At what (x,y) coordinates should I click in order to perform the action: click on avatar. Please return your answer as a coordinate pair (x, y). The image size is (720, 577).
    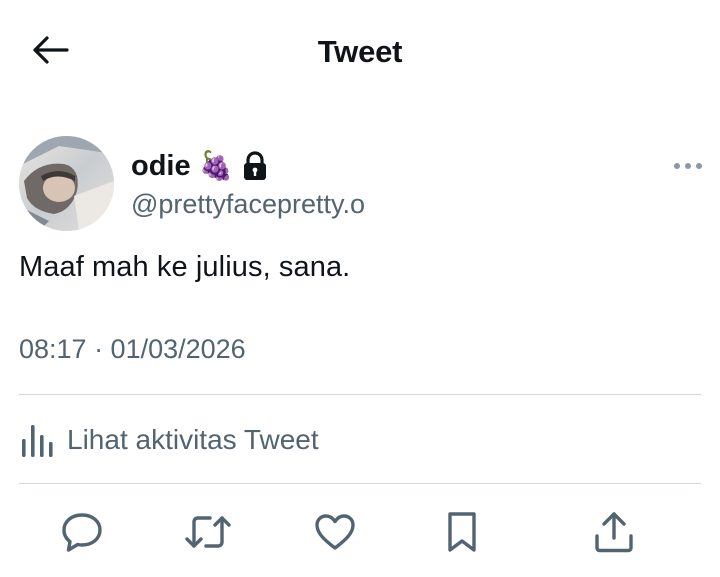
    Looking at the image, I should click on (66, 183).